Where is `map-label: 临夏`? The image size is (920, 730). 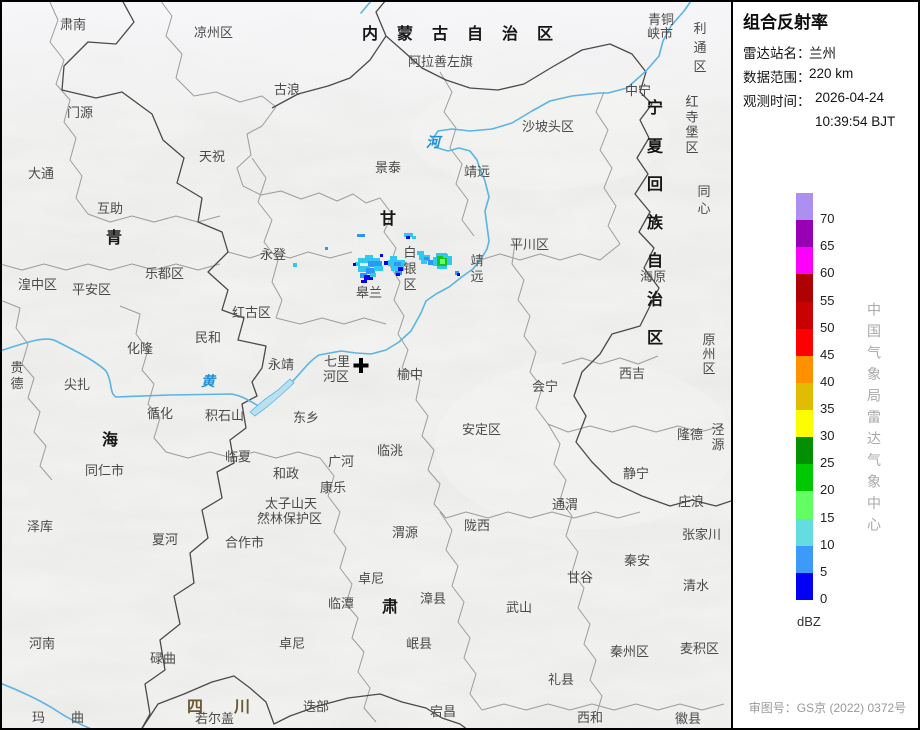
map-label: 临夏 is located at coordinates (238, 456).